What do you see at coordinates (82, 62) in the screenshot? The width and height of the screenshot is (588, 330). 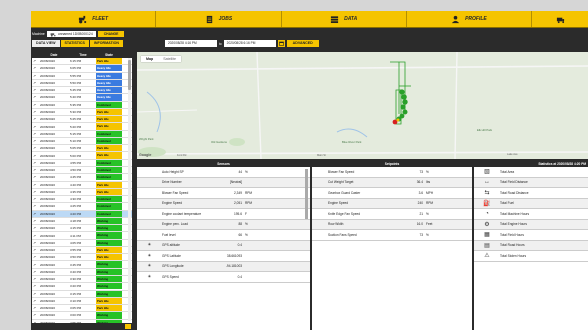 I see `event-row: ↗ 20/08/2020 6:15 PM Park Idle` at bounding box center [82, 62].